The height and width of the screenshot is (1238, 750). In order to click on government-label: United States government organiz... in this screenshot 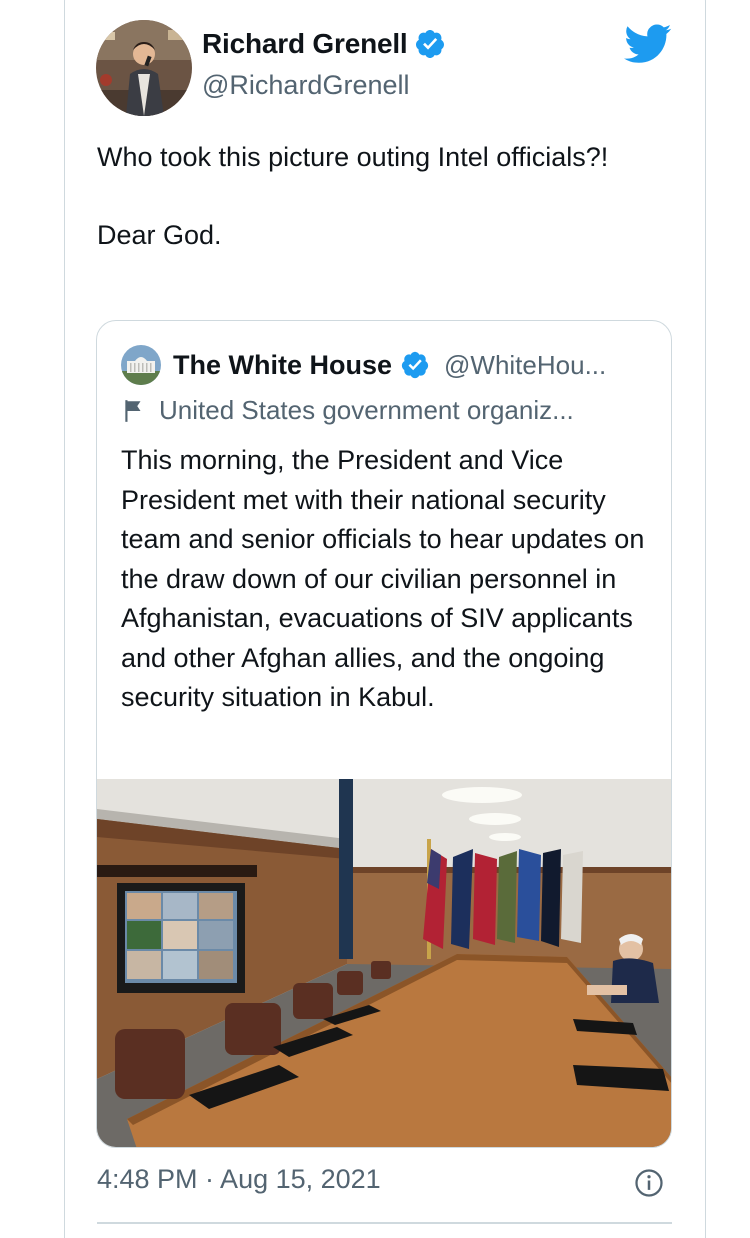, I will do `click(347, 410)`.